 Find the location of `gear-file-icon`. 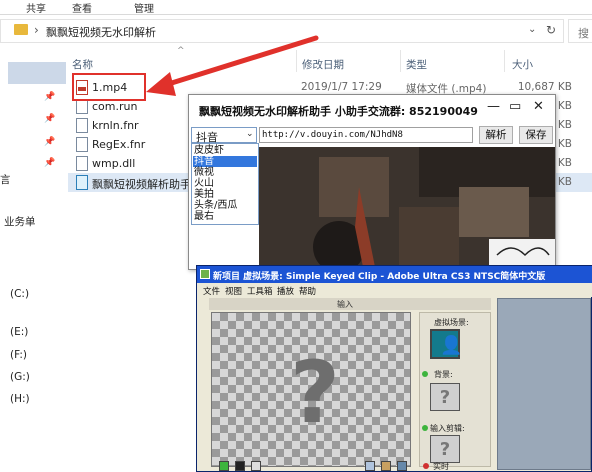

gear-file-icon is located at coordinates (82, 163).